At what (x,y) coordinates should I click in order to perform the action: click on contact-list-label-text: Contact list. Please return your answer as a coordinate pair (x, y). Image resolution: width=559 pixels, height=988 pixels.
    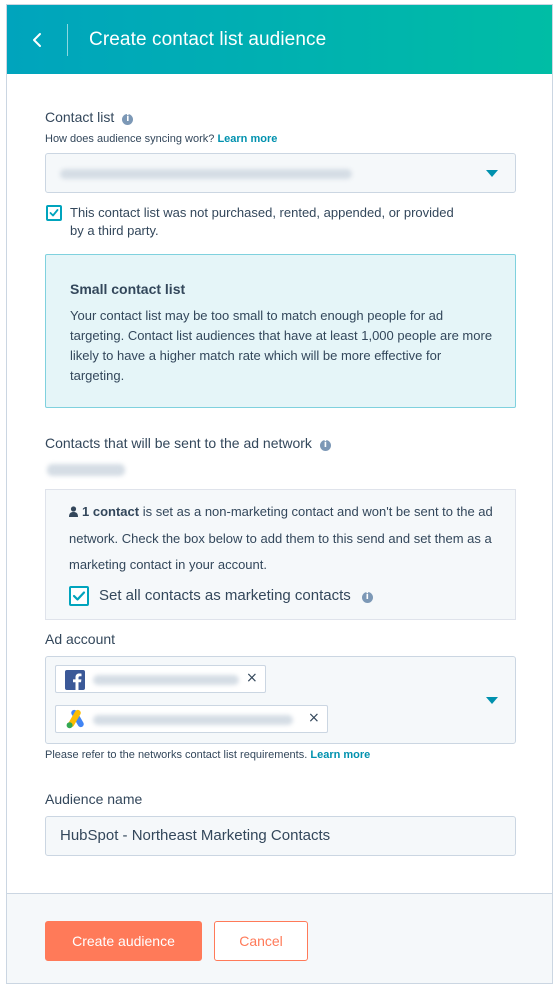
    Looking at the image, I should click on (80, 117).